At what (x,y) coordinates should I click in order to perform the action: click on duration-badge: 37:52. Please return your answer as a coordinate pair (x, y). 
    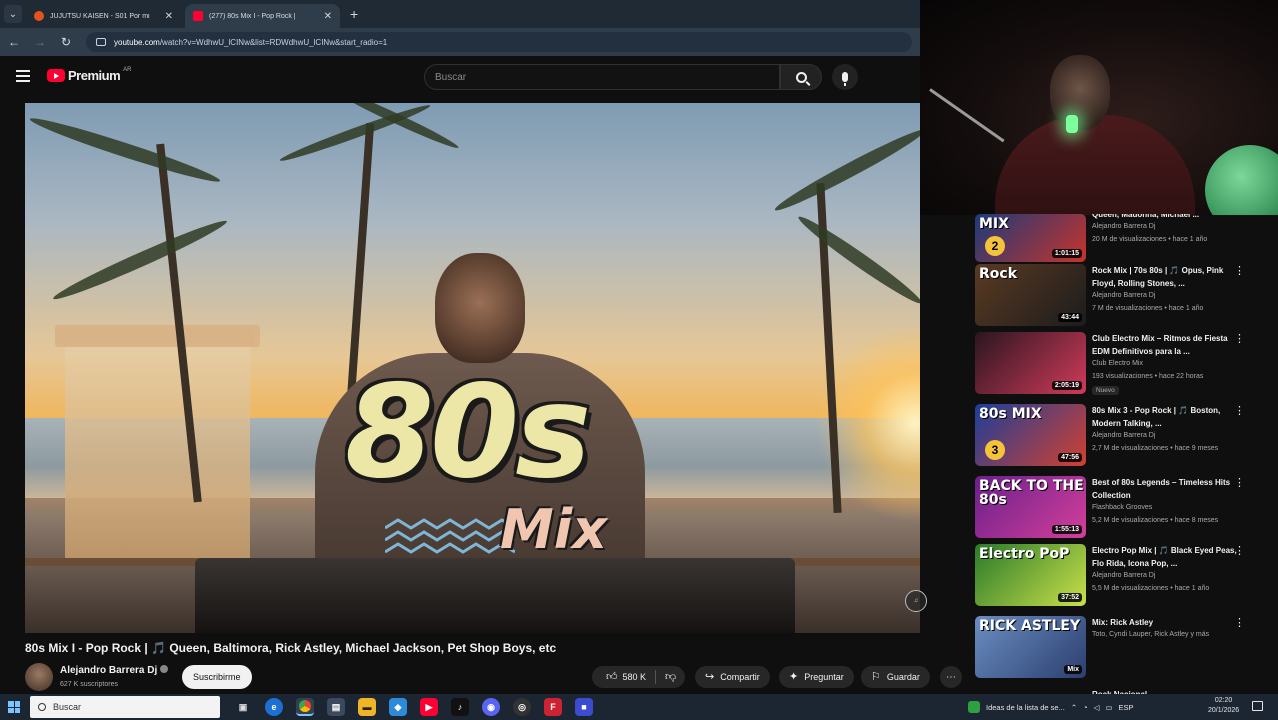
    Looking at the image, I should click on (1070, 597).